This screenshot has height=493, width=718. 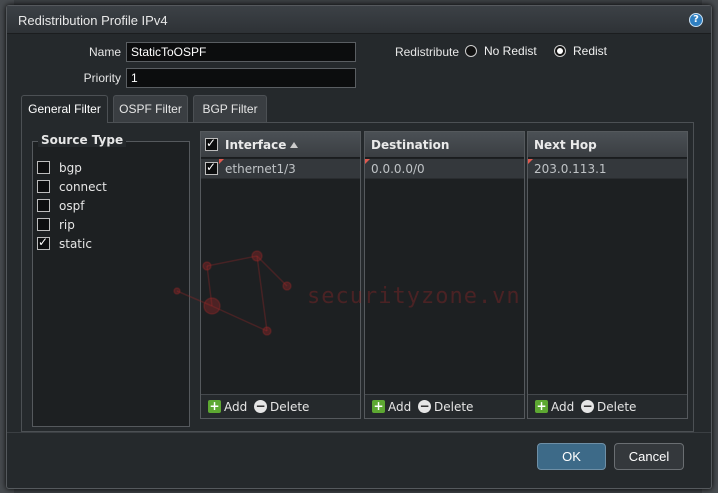 What do you see at coordinates (398, 169) in the screenshot?
I see `destination-cell: 0.0.0.0/0` at bounding box center [398, 169].